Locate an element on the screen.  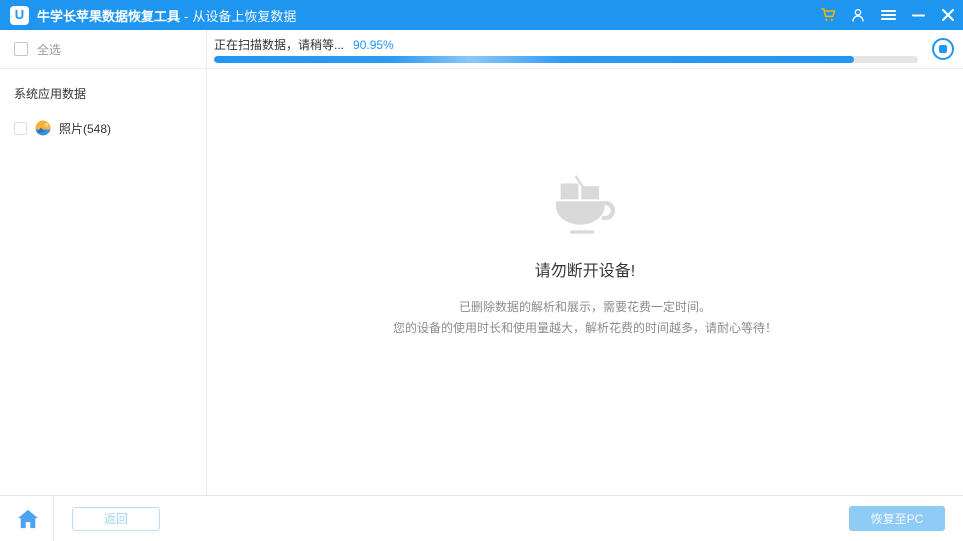
home-button is located at coordinates (28, 519).